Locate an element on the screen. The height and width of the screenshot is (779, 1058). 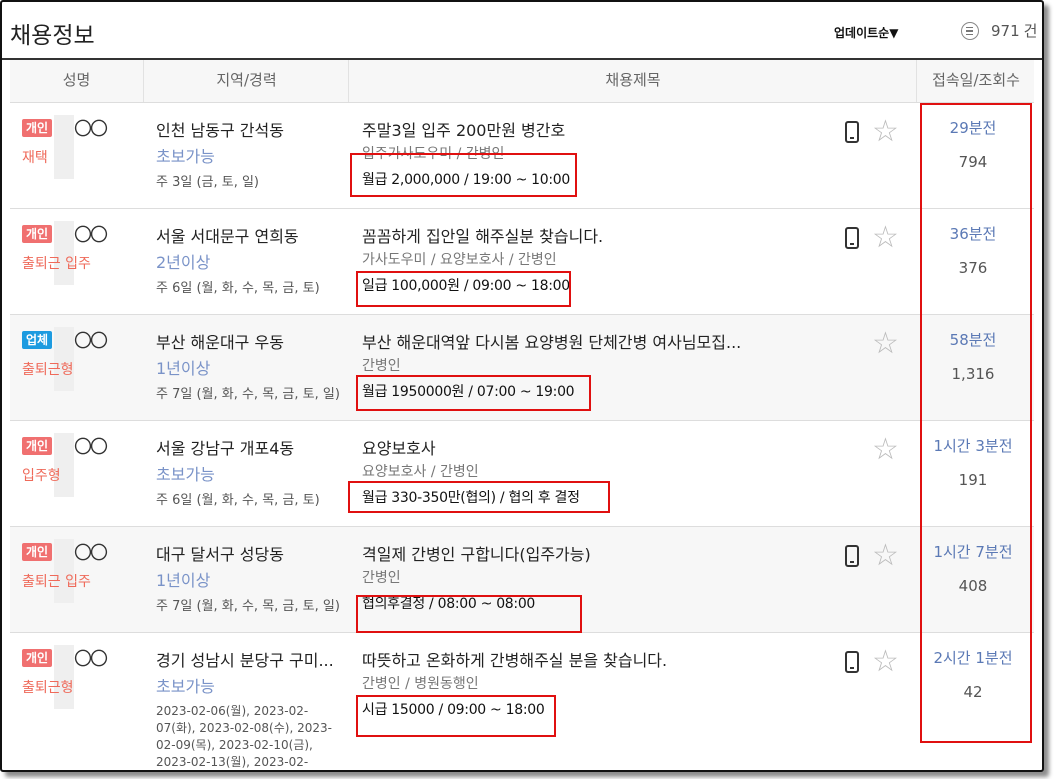
job-title-link: 주말3일 입주 200만원 병간호 is located at coordinates (463, 129).